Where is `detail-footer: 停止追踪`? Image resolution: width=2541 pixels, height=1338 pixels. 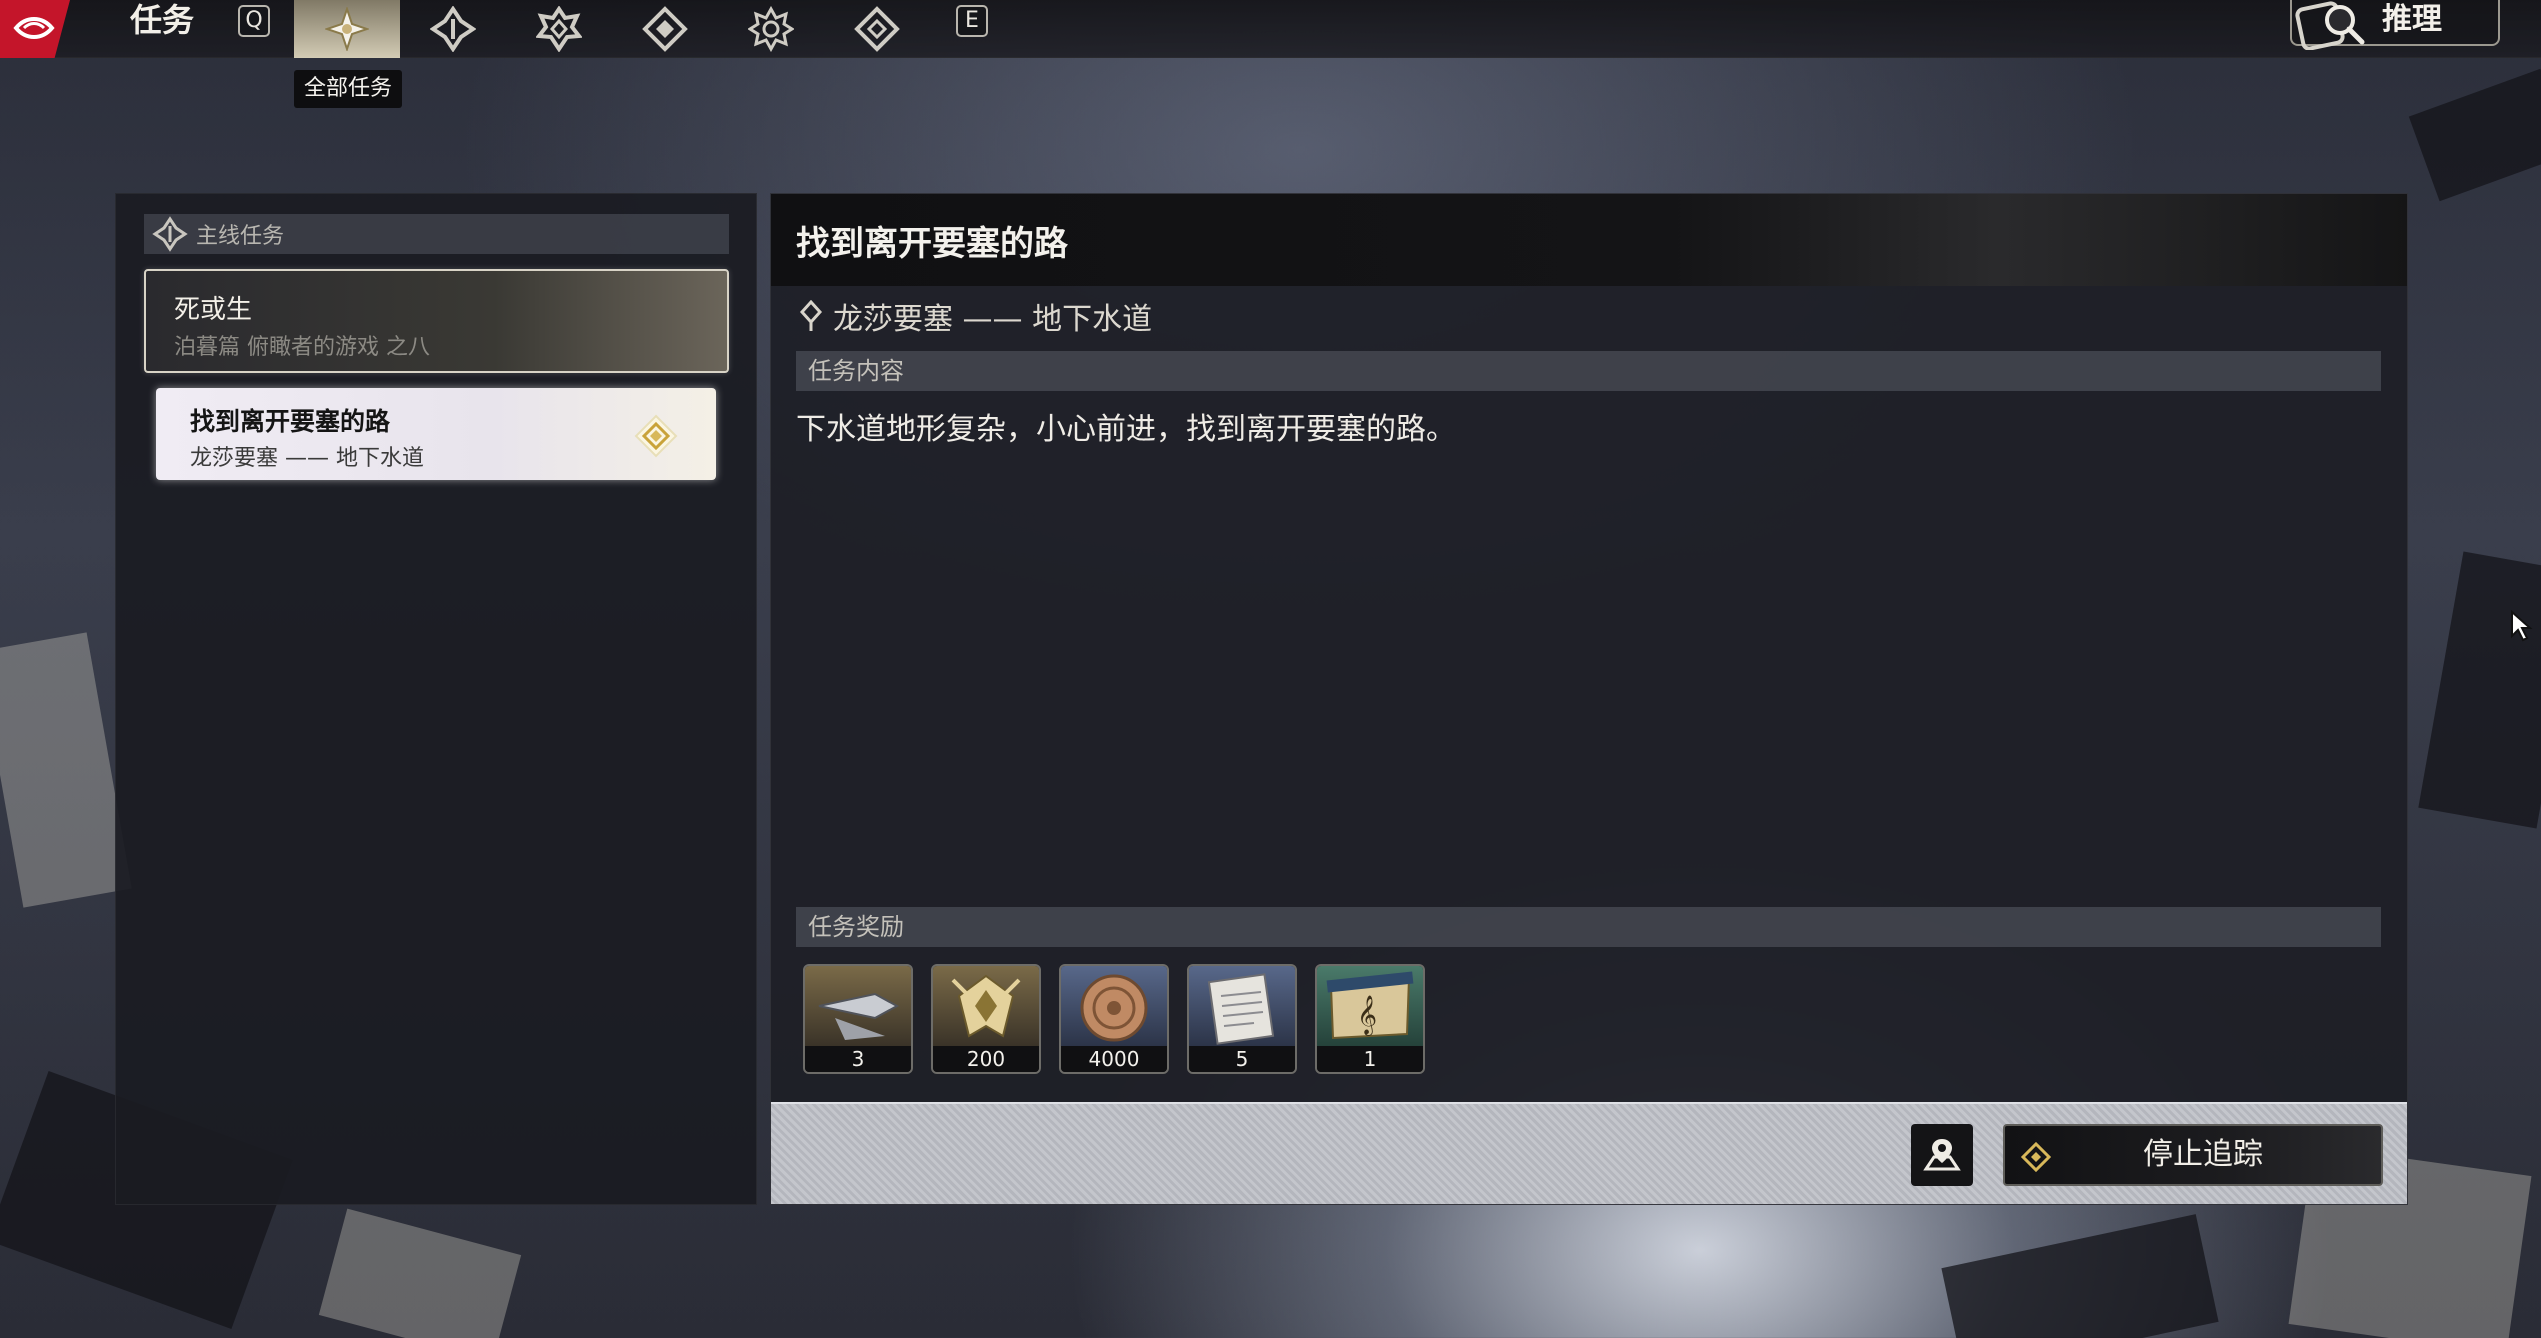 detail-footer: 停止追踪 is located at coordinates (1589, 1153).